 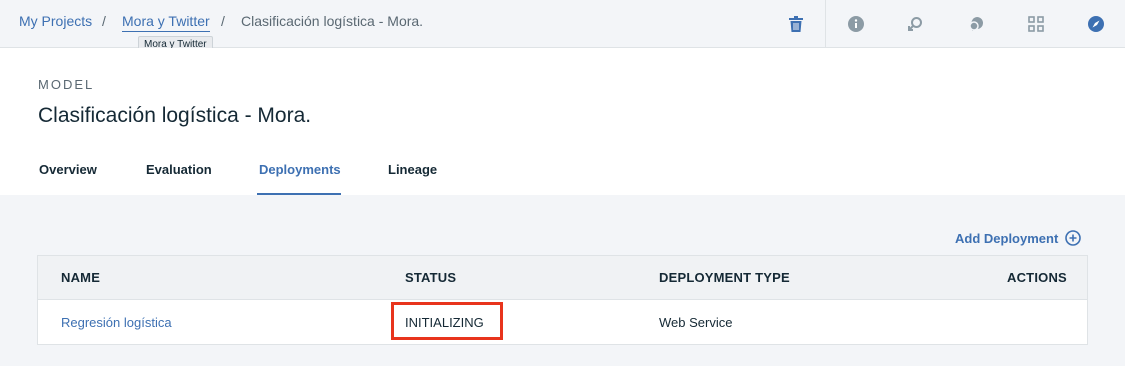 What do you see at coordinates (696, 322) in the screenshot?
I see `deployment-type: Web Service` at bounding box center [696, 322].